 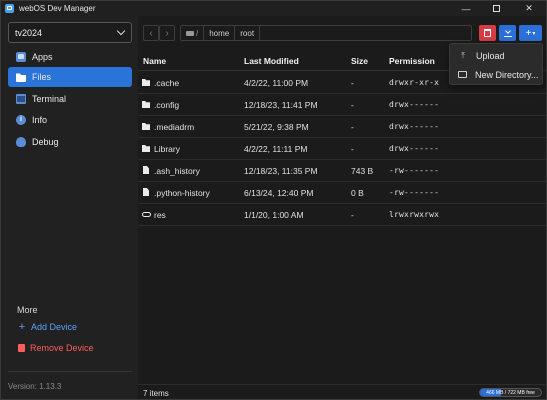 I want to click on sidebar-item-label: Apps, so click(x=42, y=57).